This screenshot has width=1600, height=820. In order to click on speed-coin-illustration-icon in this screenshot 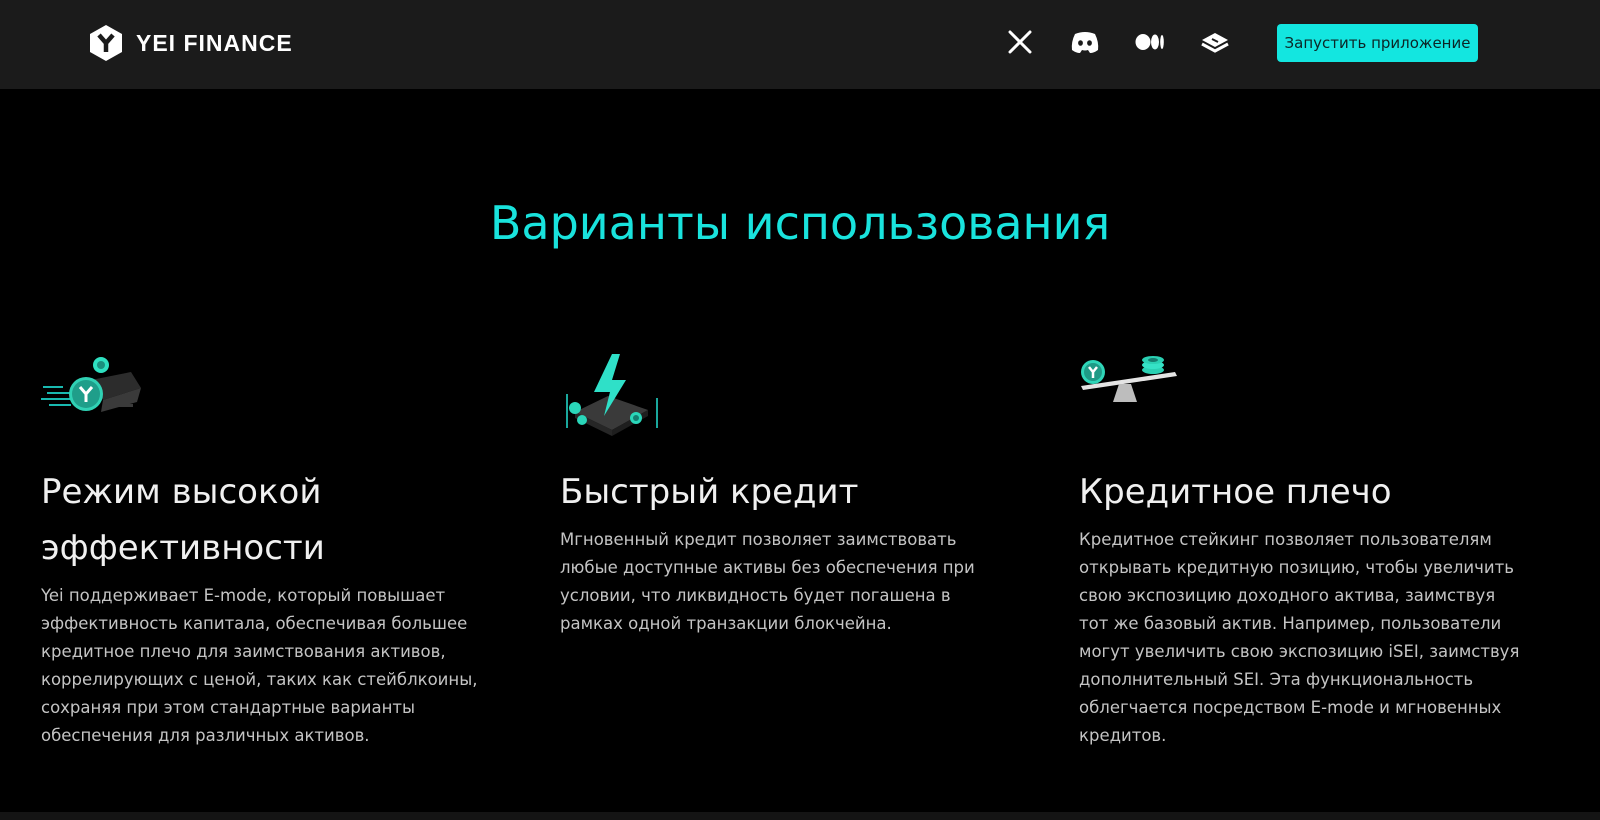, I will do `click(91, 384)`.